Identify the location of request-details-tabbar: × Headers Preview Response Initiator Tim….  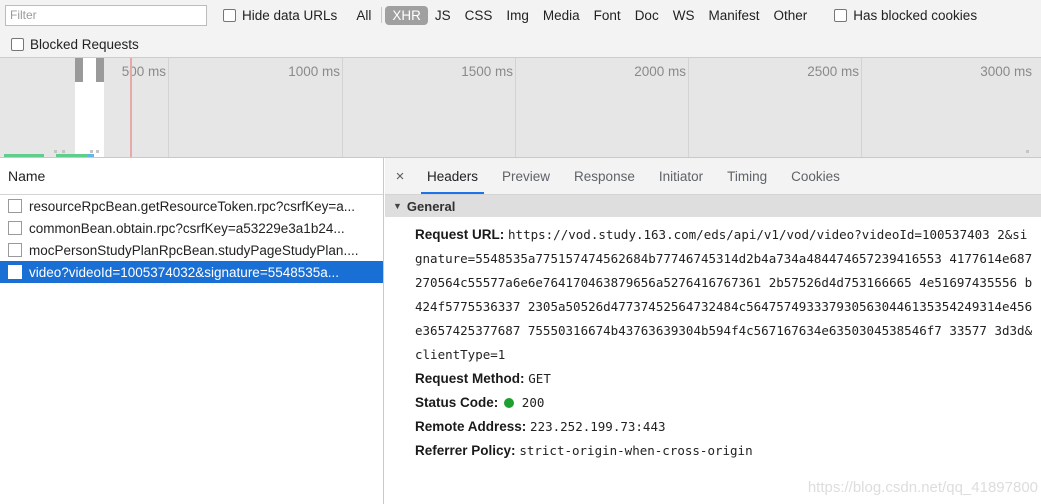
(713, 176).